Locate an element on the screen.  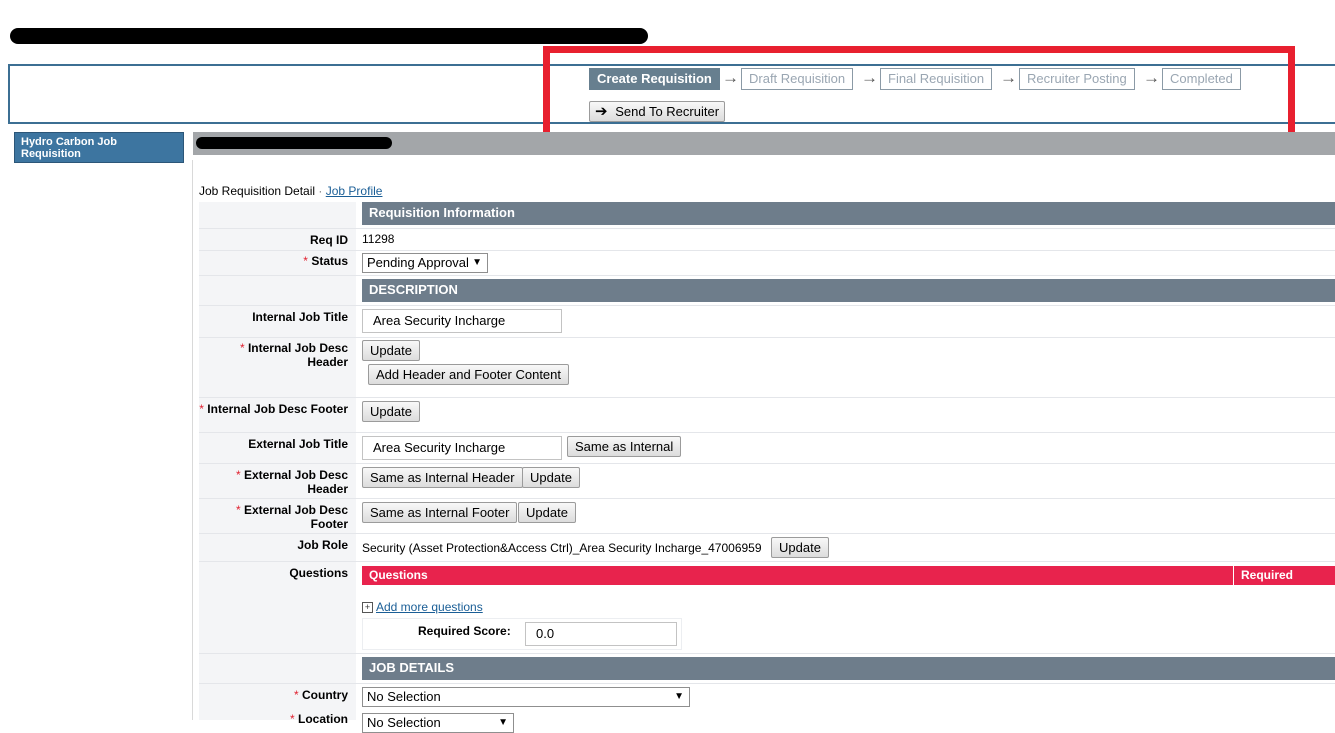
req-id-label: Req ID is located at coordinates (328, 240).